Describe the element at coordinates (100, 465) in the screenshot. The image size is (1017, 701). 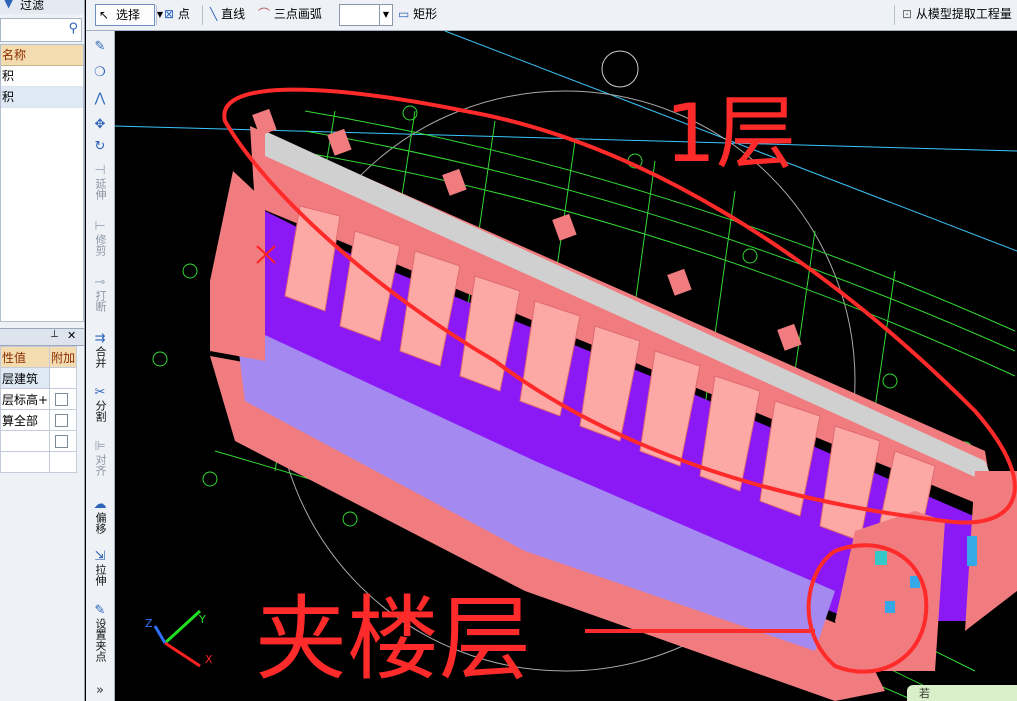
I see `align-label: 对齐` at that location.